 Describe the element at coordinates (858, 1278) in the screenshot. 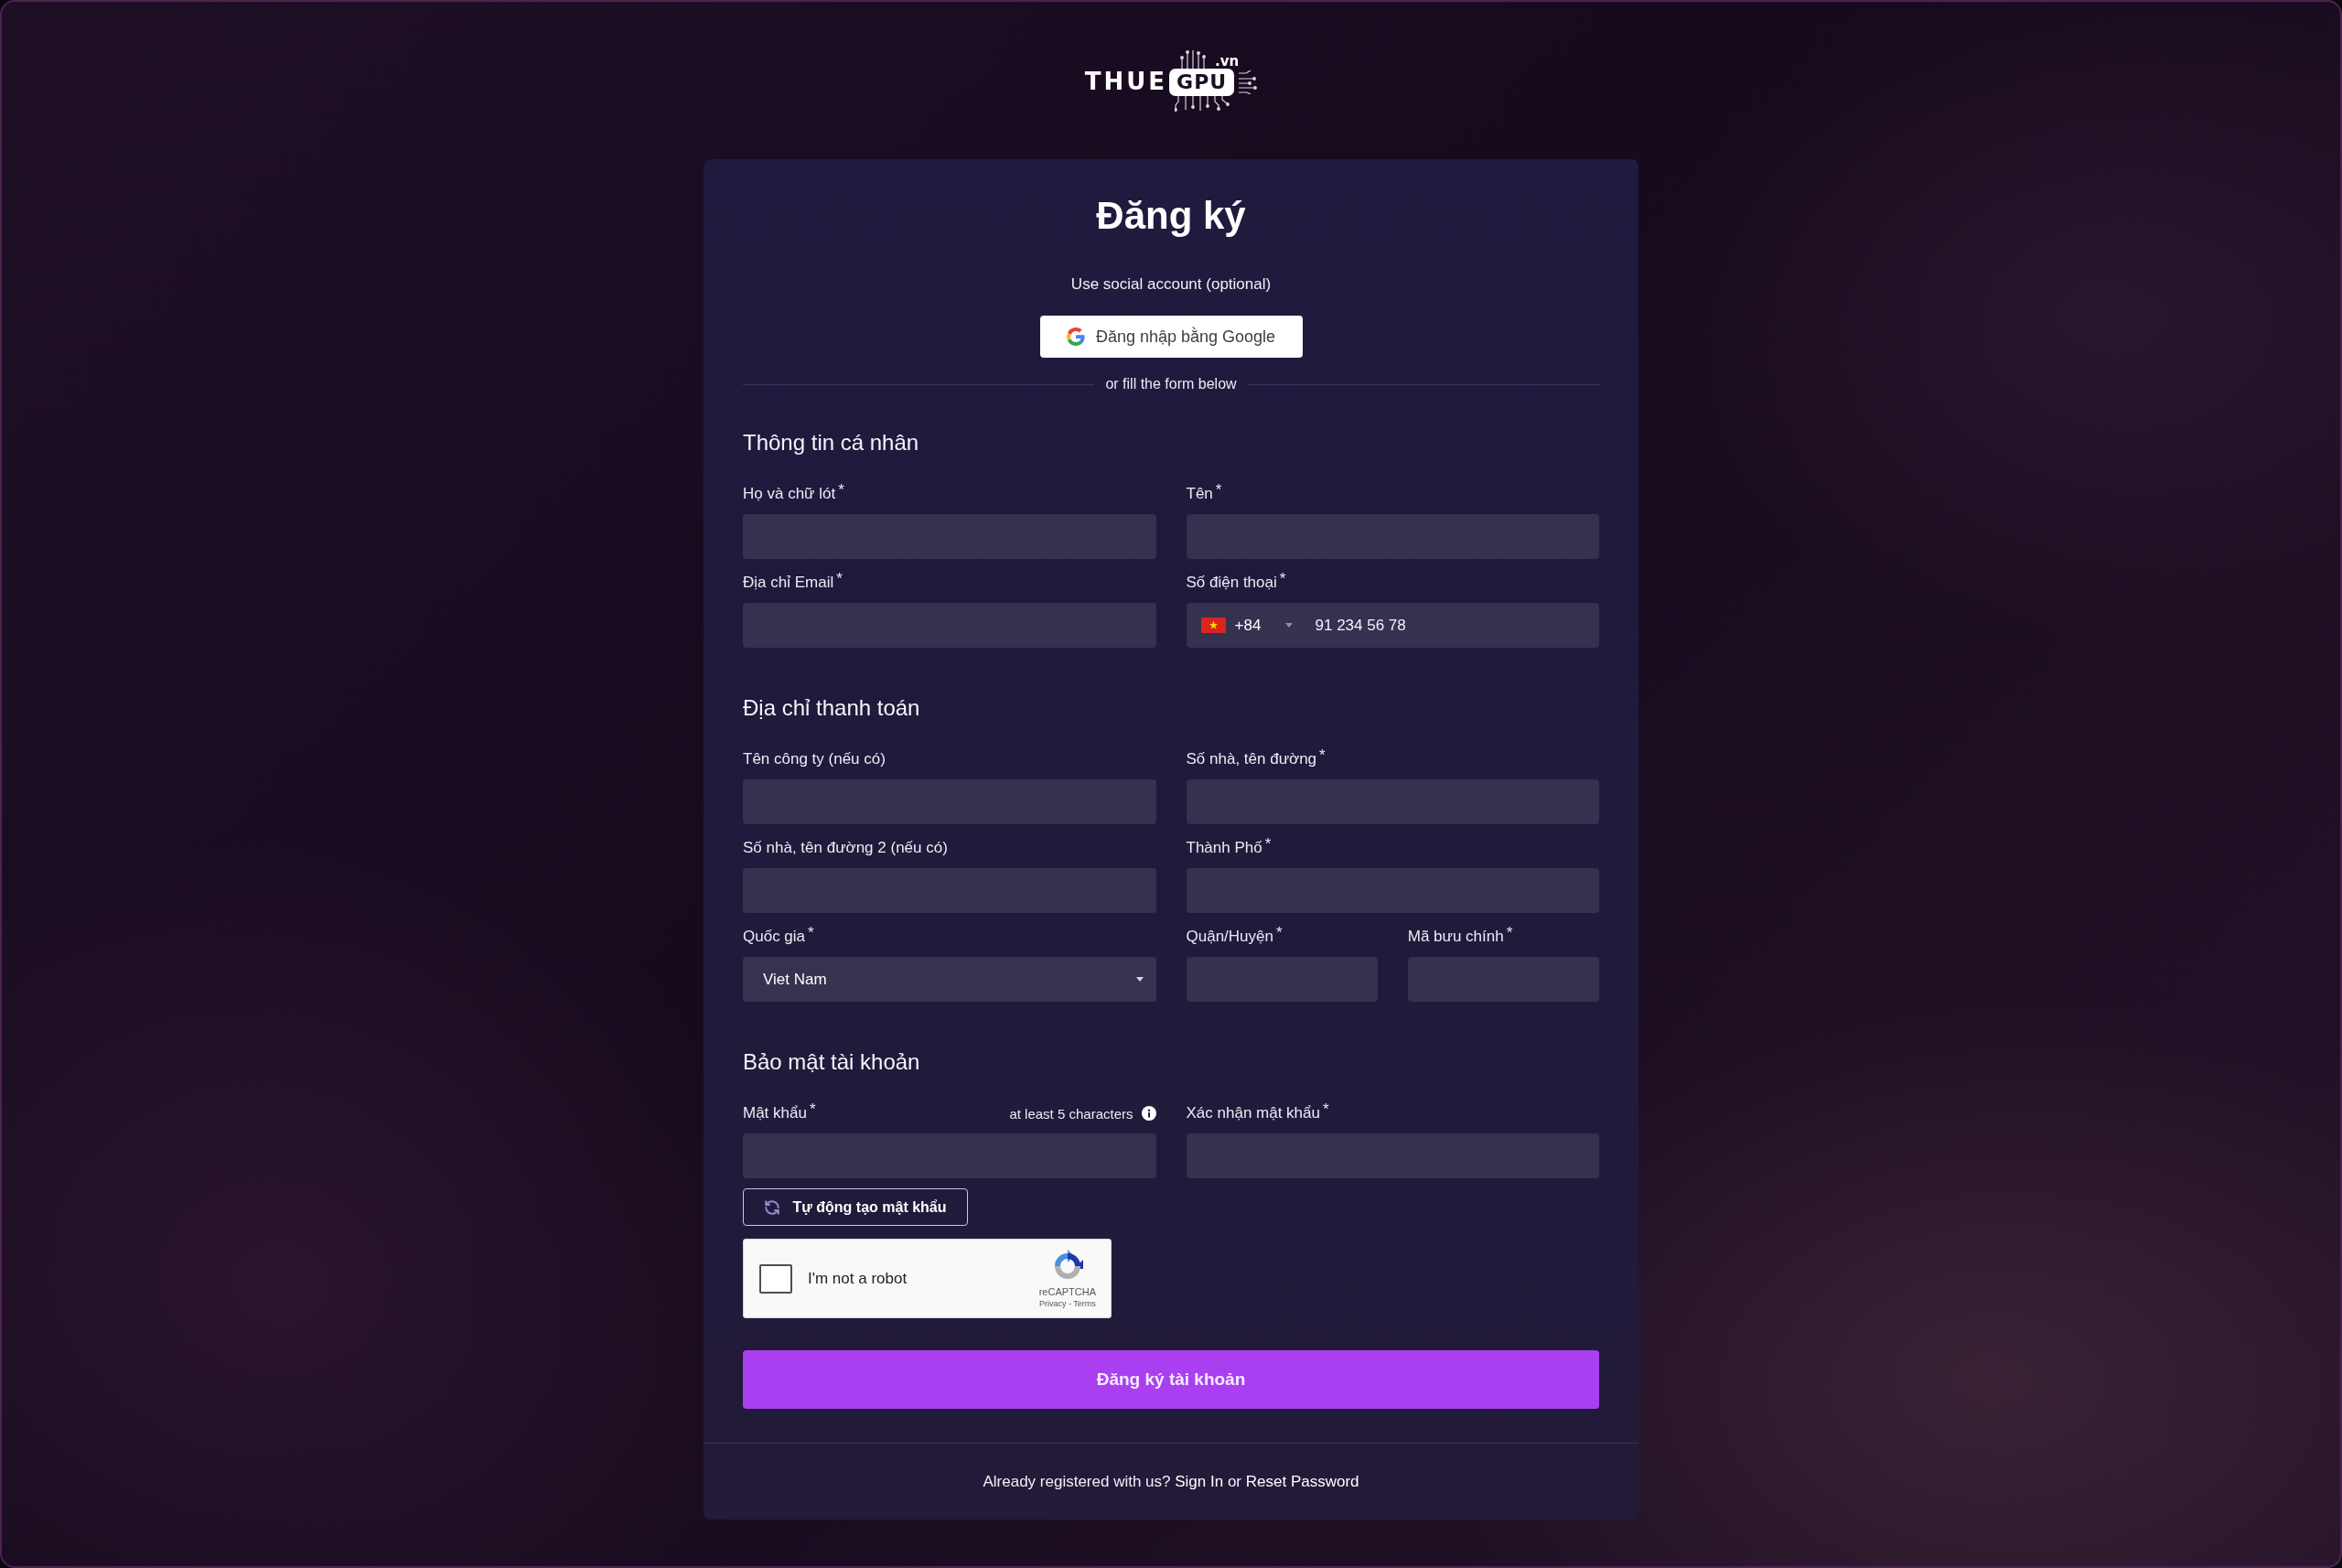

I see `captcha-label: I'm not a robot` at that location.